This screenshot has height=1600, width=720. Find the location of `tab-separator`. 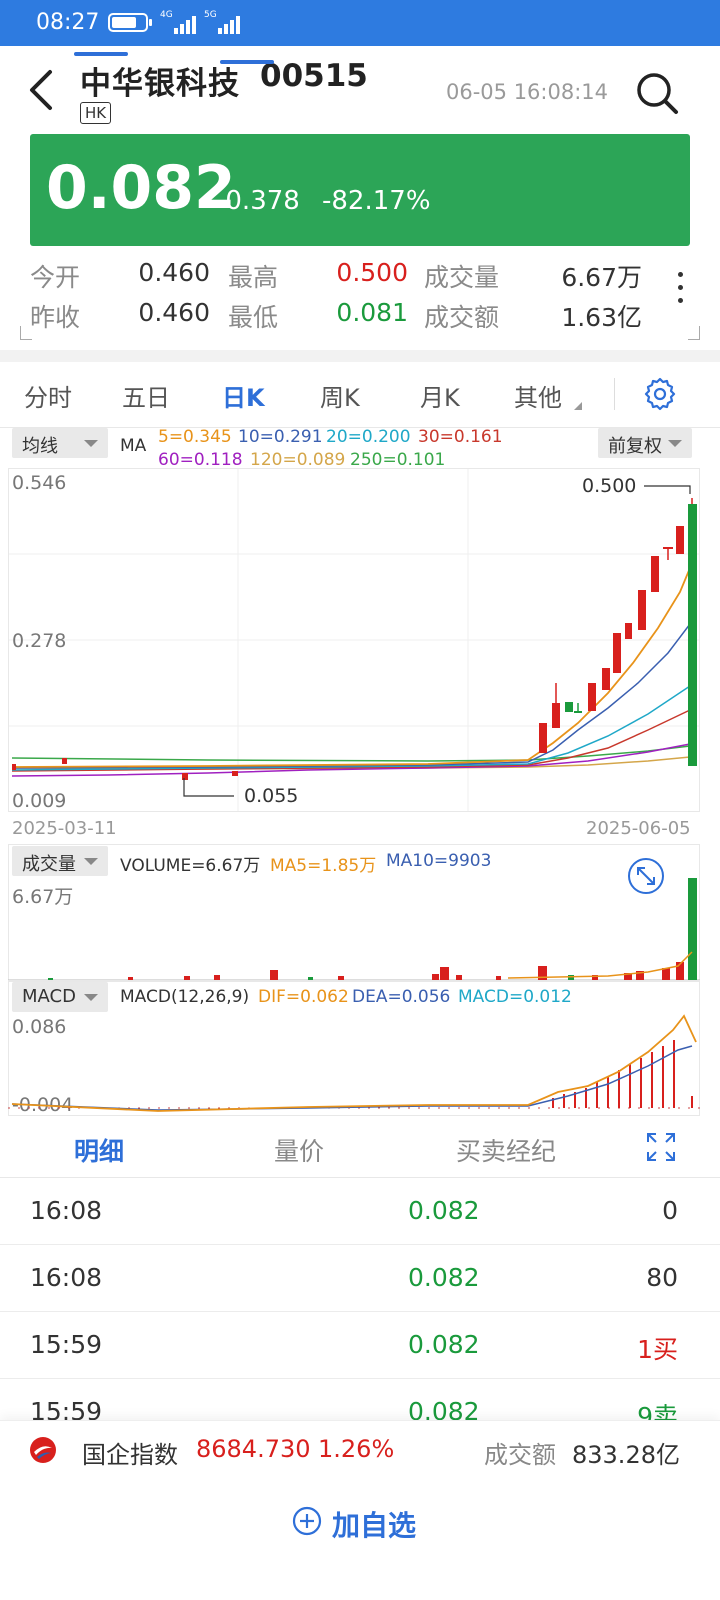

tab-separator is located at coordinates (614, 394).